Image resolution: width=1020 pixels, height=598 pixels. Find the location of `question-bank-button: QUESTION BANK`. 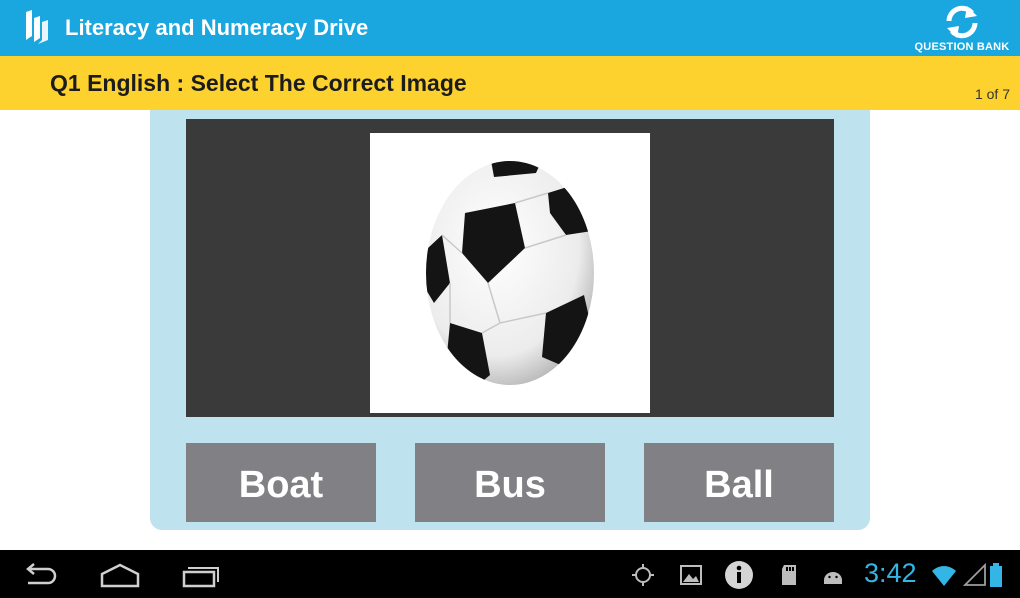

question-bank-button: QUESTION BANK is located at coordinates (962, 29).